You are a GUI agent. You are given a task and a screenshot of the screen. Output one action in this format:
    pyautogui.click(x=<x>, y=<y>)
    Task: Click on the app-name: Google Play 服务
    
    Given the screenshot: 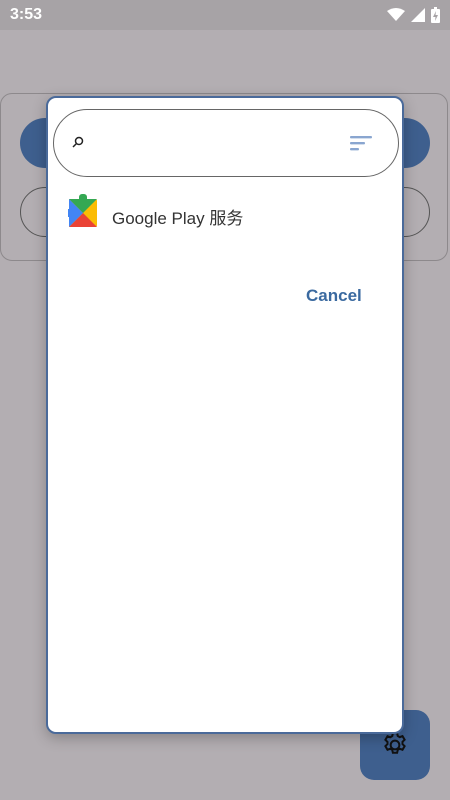 What is the action you would take?
    pyautogui.click(x=178, y=218)
    